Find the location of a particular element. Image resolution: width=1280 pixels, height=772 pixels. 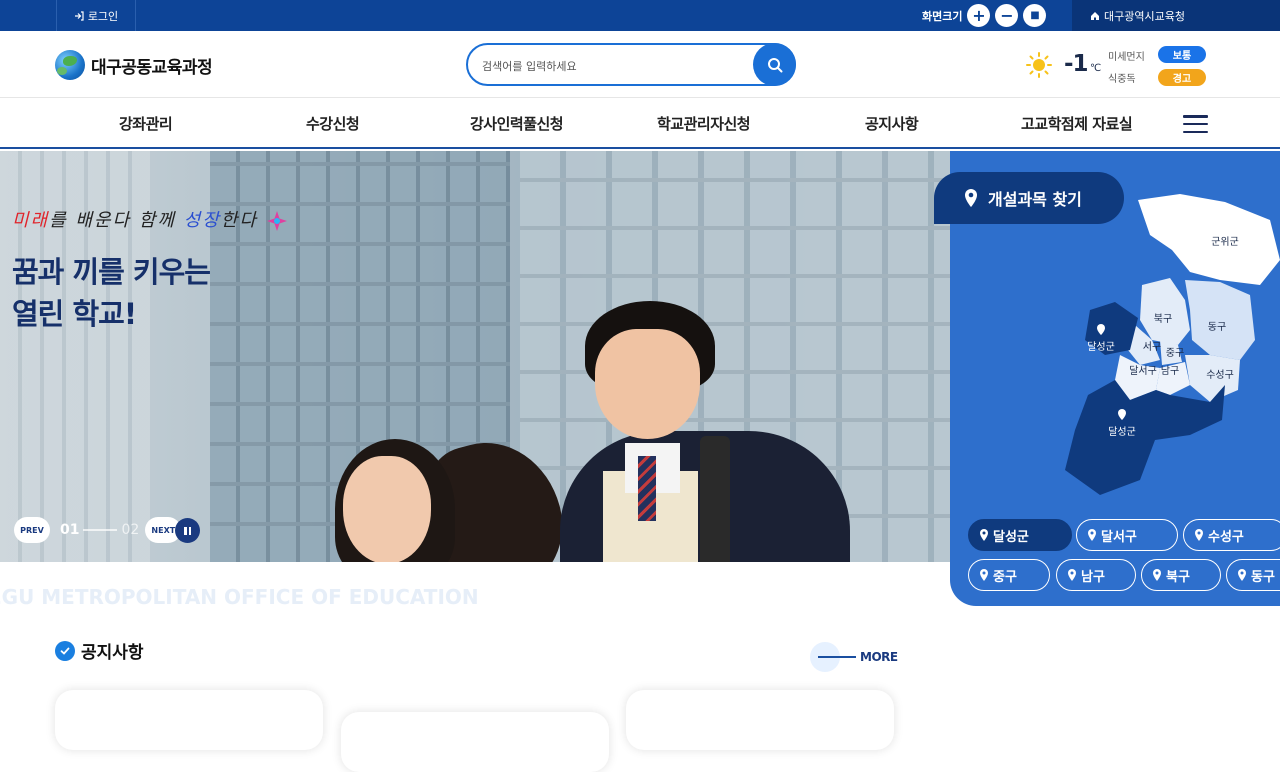

region-button-dalseong: 달성군 is located at coordinates (1020, 535).